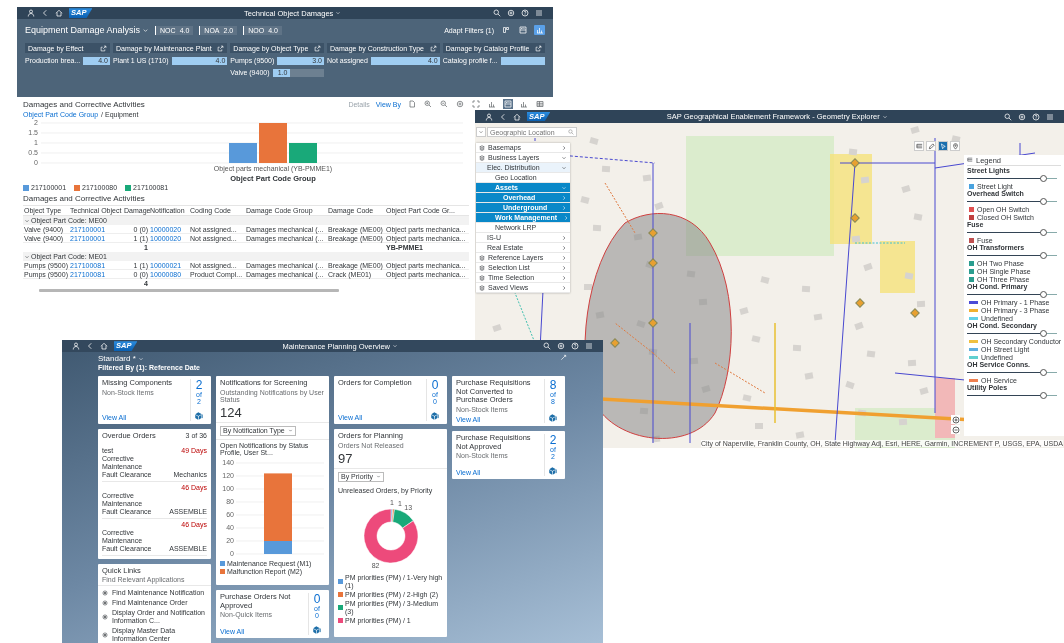  Describe the element at coordinates (553, 385) in the screenshot. I see `kpi-value: 8` at that location.